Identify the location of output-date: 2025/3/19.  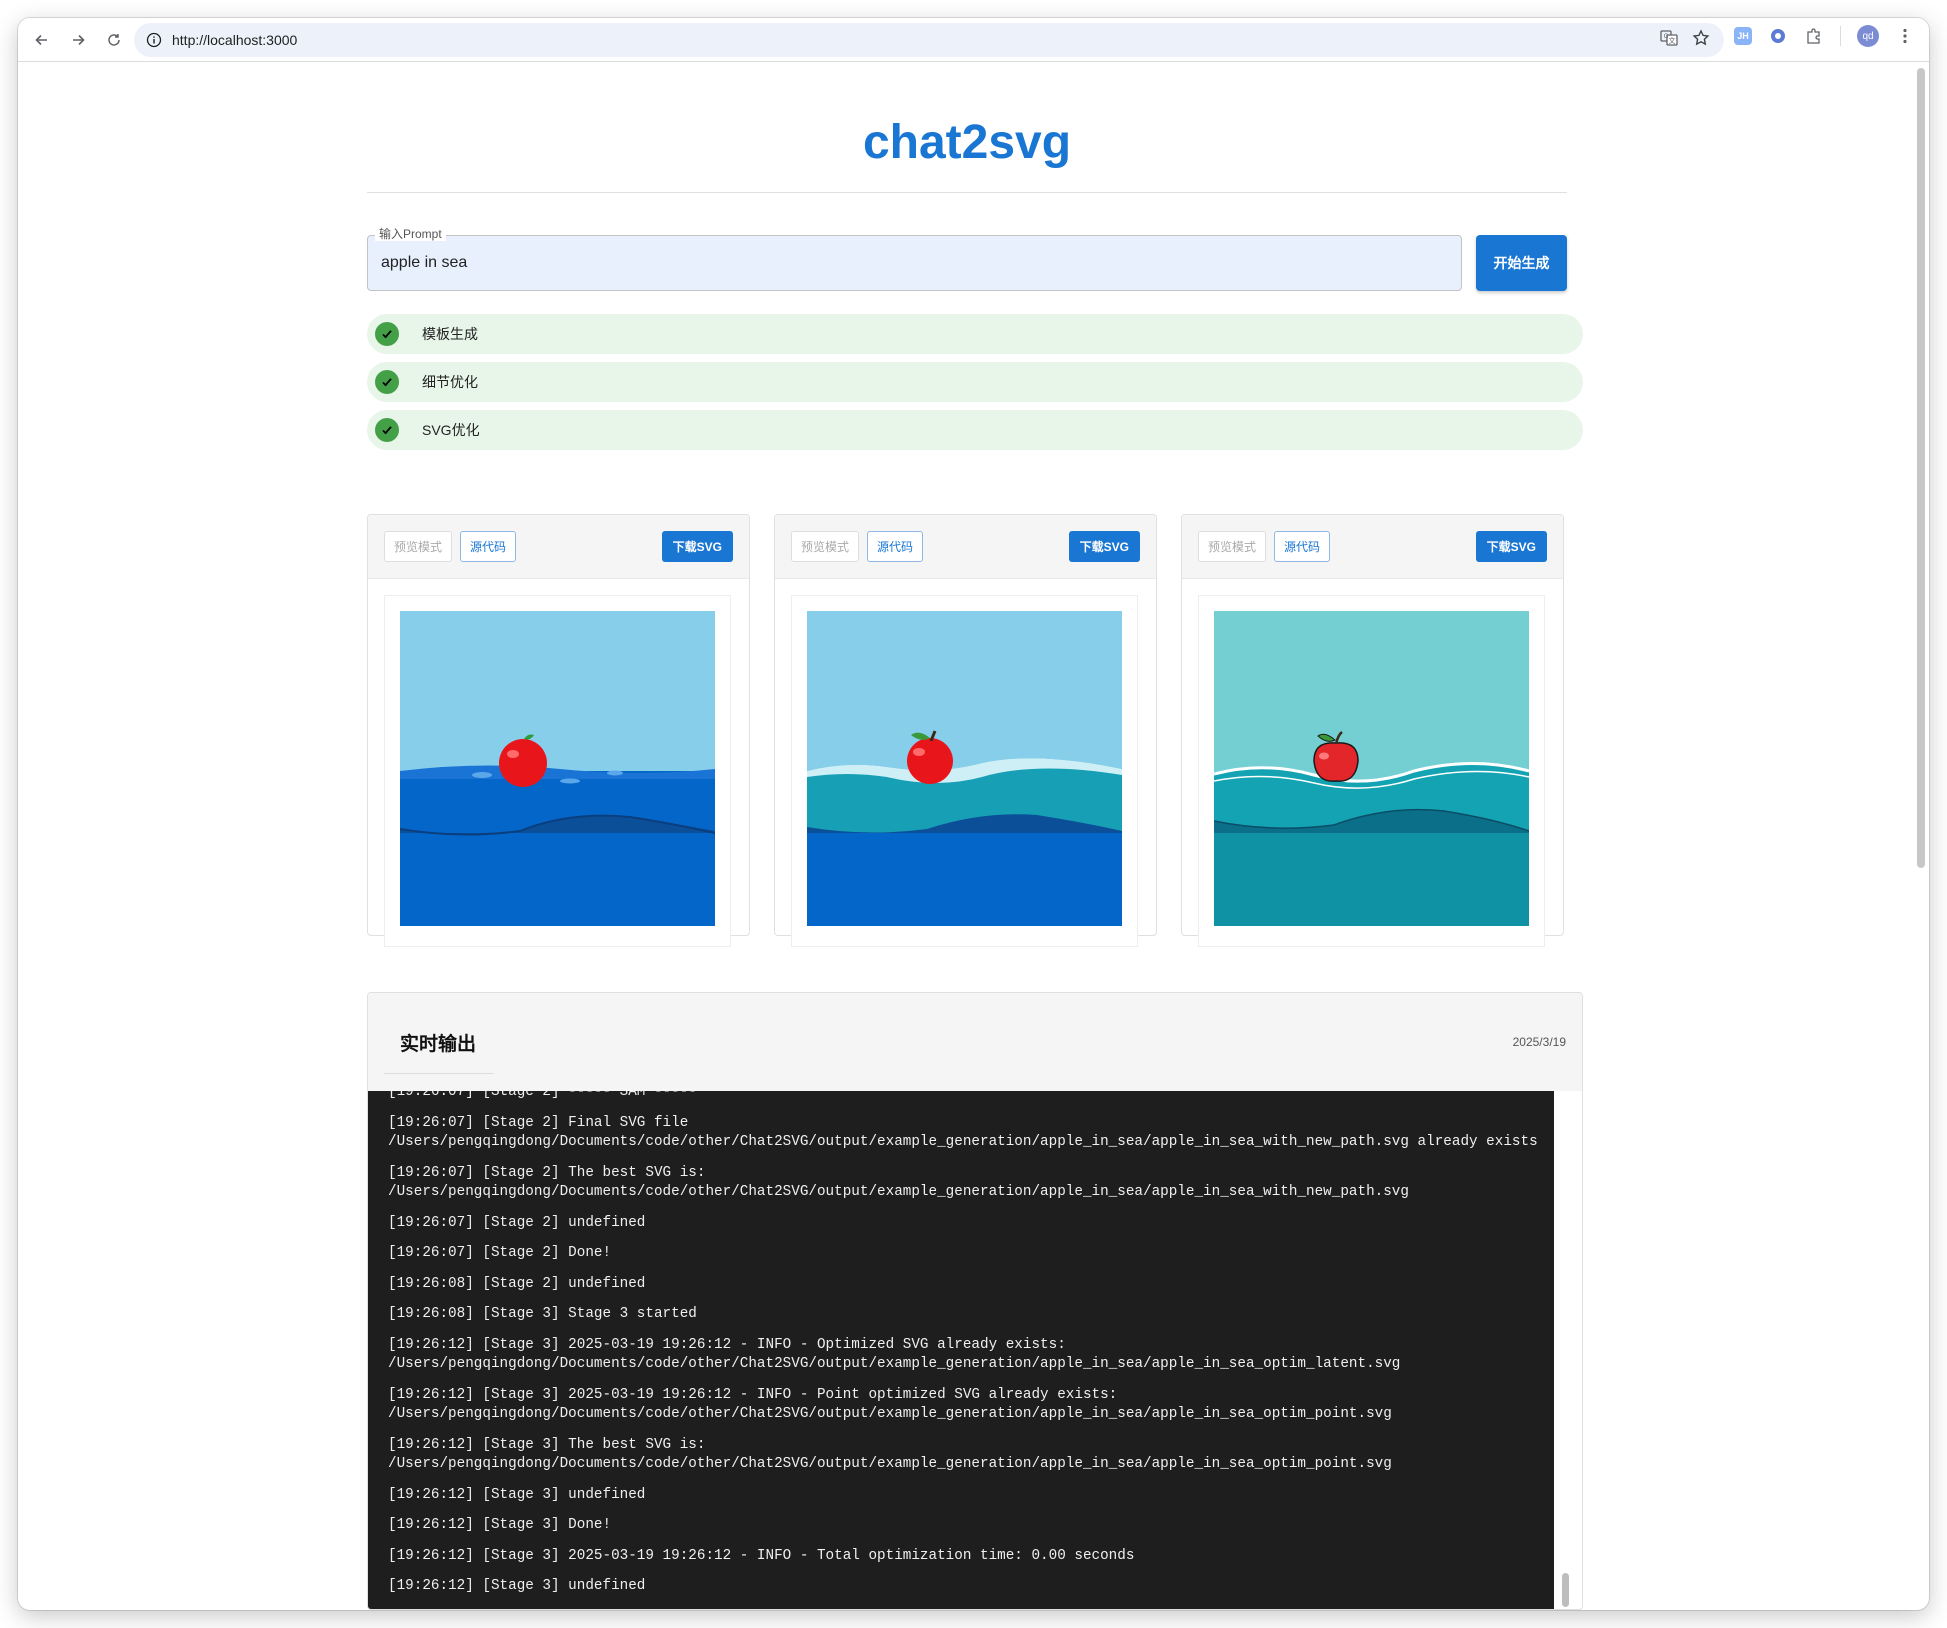
(1539, 1042).